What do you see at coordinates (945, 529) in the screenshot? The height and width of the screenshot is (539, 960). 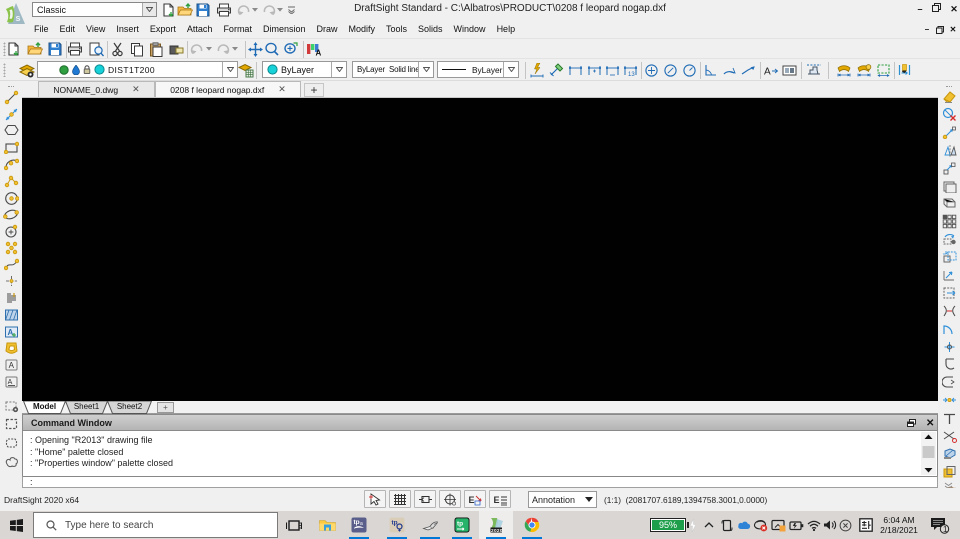 I see `svg-text: 1` at bounding box center [945, 529].